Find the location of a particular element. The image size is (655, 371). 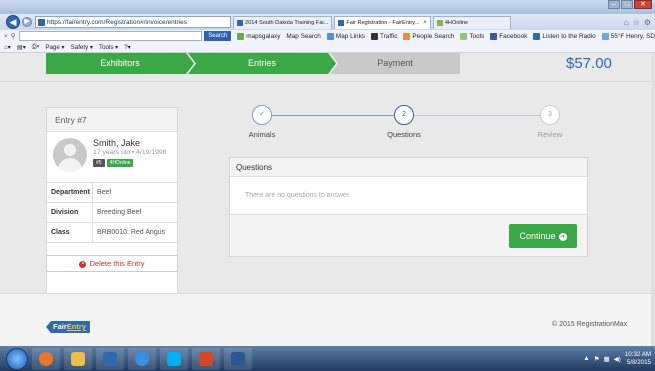

powerpoint-icon is located at coordinates (206, 358).